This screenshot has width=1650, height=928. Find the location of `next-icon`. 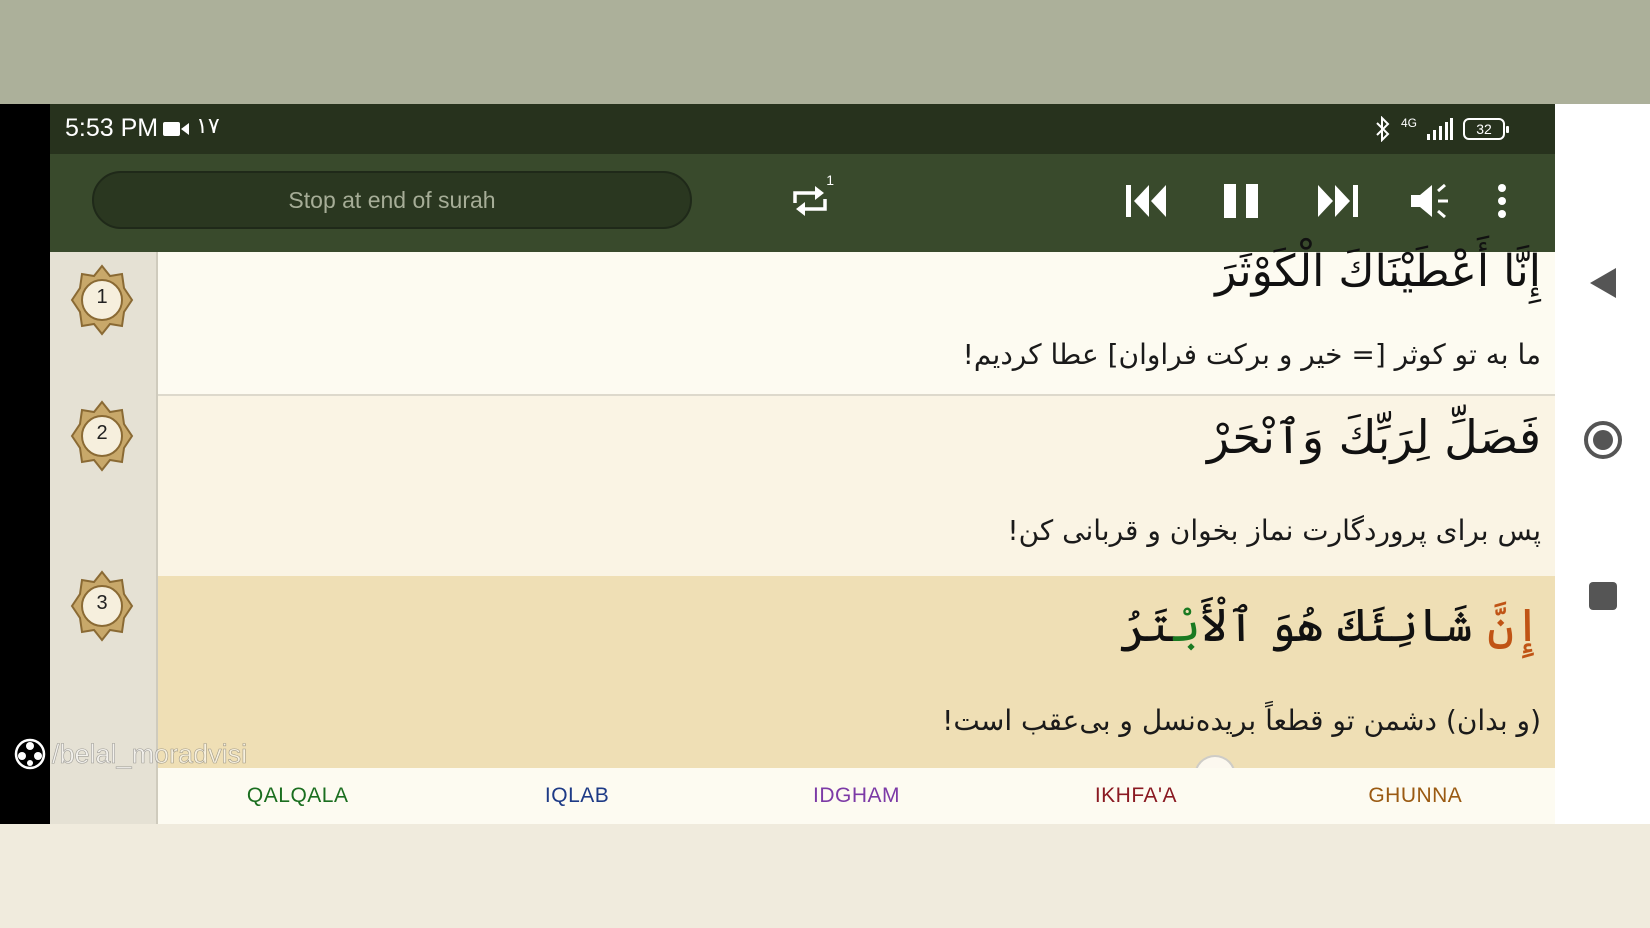

next-icon is located at coordinates (1338, 201).